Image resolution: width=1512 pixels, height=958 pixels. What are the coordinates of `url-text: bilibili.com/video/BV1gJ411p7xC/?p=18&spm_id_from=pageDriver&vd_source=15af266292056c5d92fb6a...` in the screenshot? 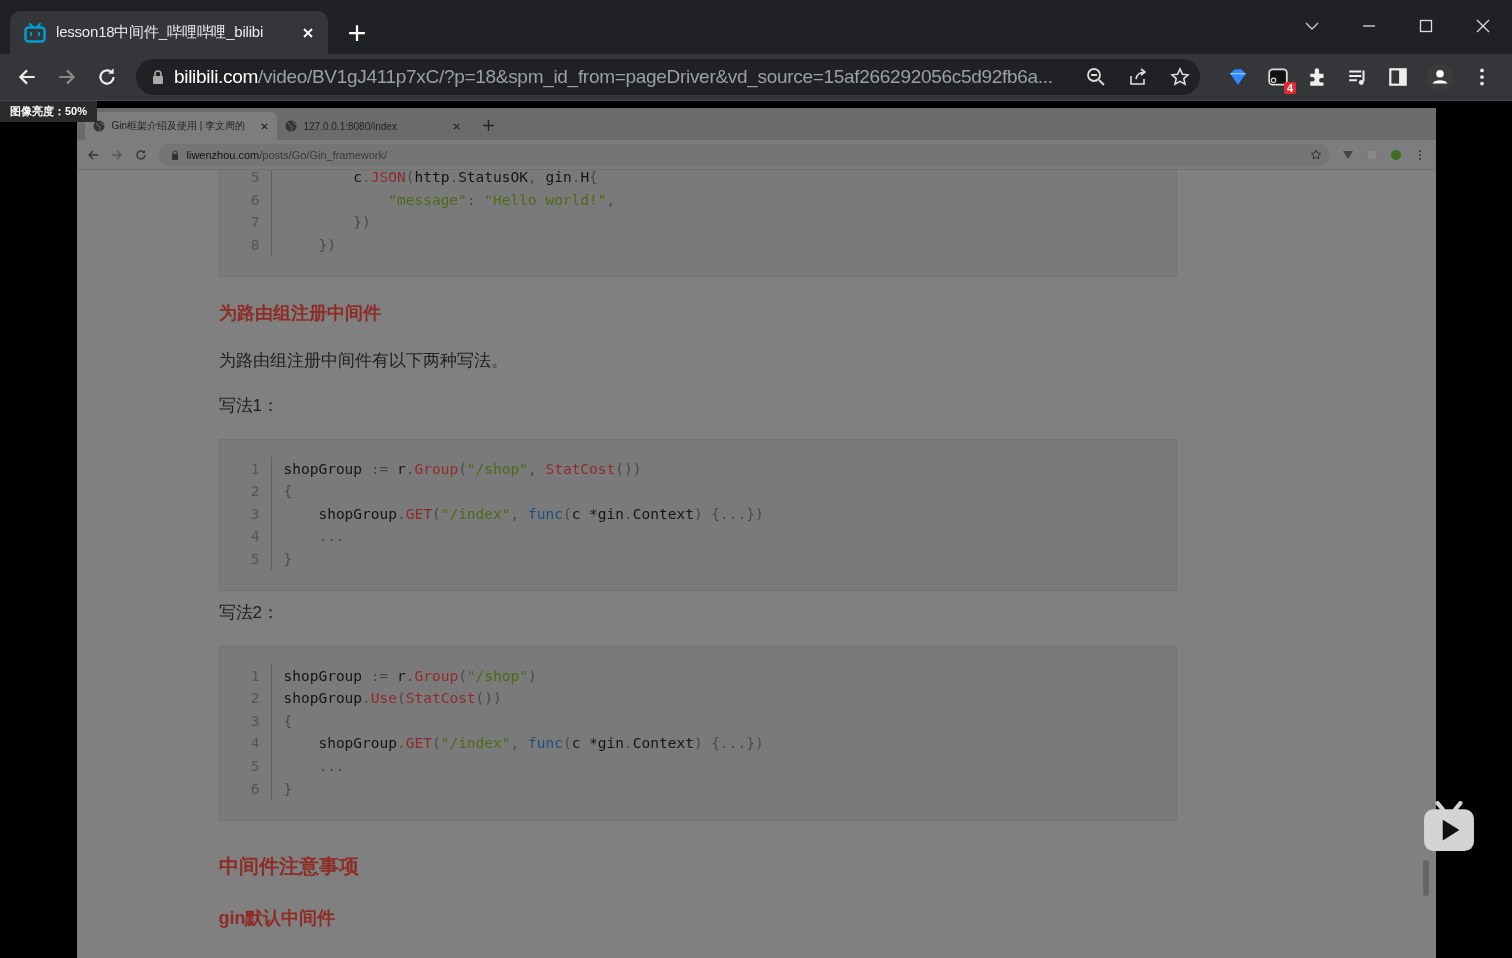 It's located at (614, 77).